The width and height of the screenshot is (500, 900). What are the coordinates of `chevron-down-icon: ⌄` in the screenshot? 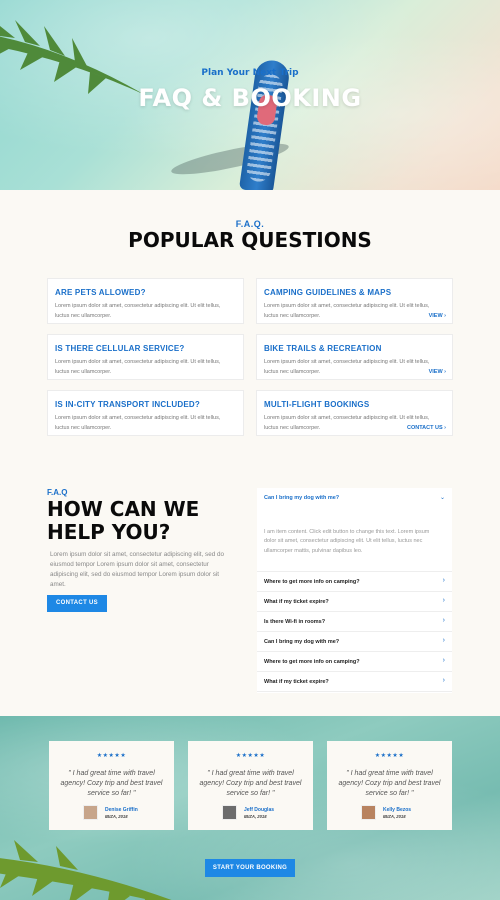 It's located at (442, 497).